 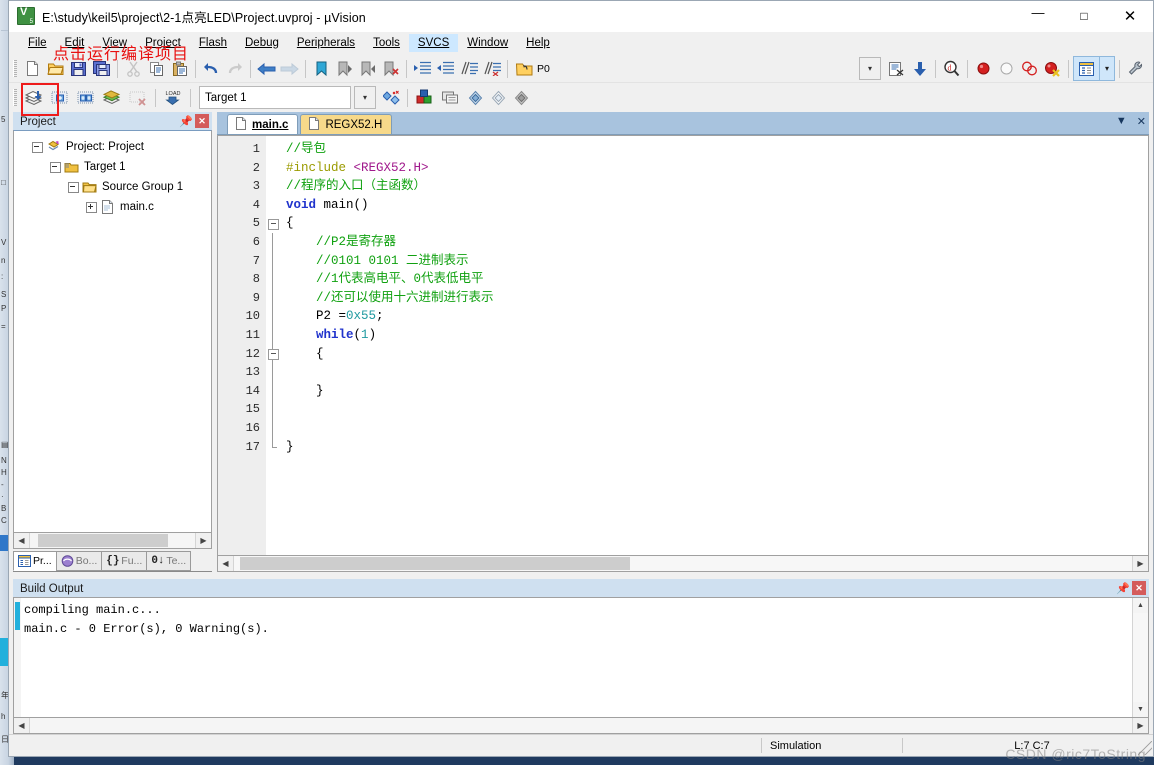 What do you see at coordinates (213, 43) in the screenshot?
I see `menu-flash: Flash` at bounding box center [213, 43].